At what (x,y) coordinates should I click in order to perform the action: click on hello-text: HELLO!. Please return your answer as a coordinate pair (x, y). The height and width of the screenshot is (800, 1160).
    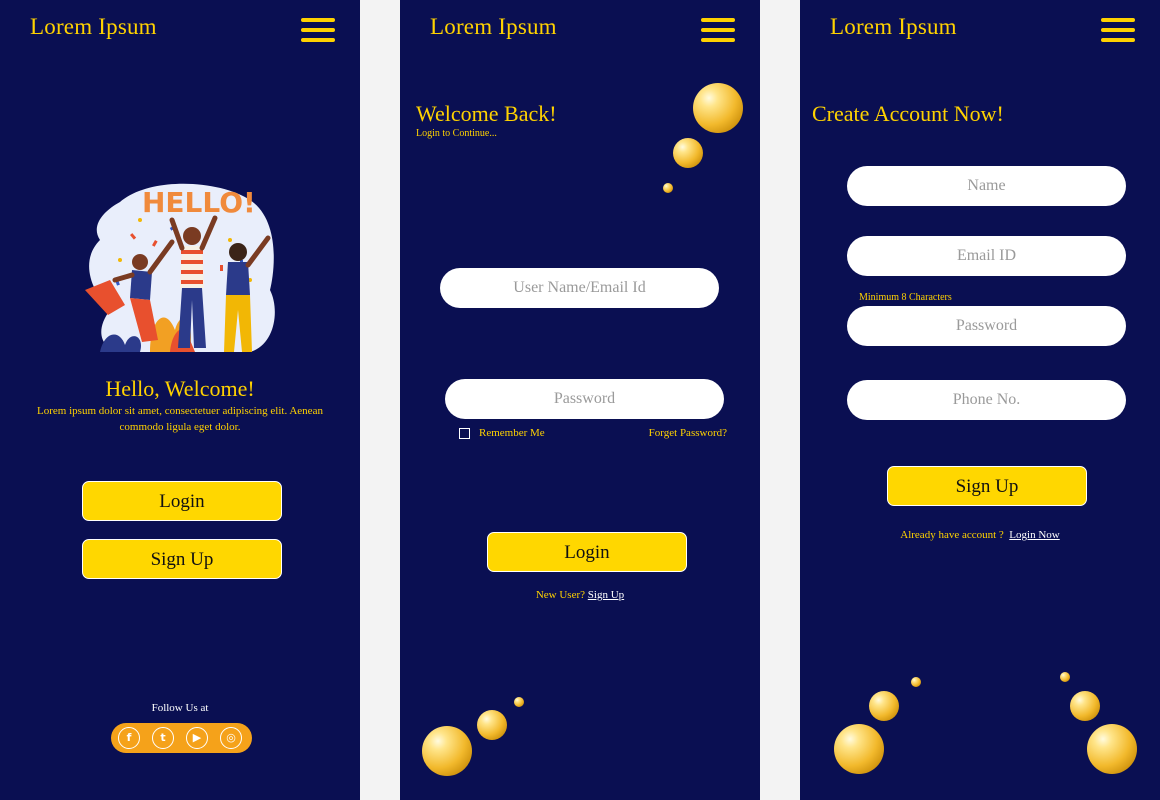
    Looking at the image, I should click on (199, 202).